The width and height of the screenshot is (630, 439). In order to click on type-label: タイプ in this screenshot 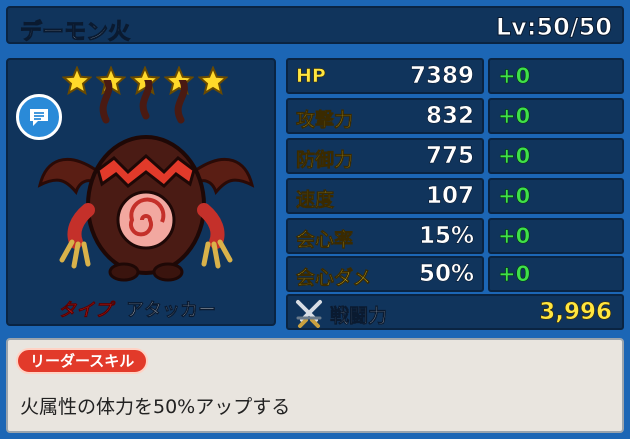, I will do `click(85, 311)`.